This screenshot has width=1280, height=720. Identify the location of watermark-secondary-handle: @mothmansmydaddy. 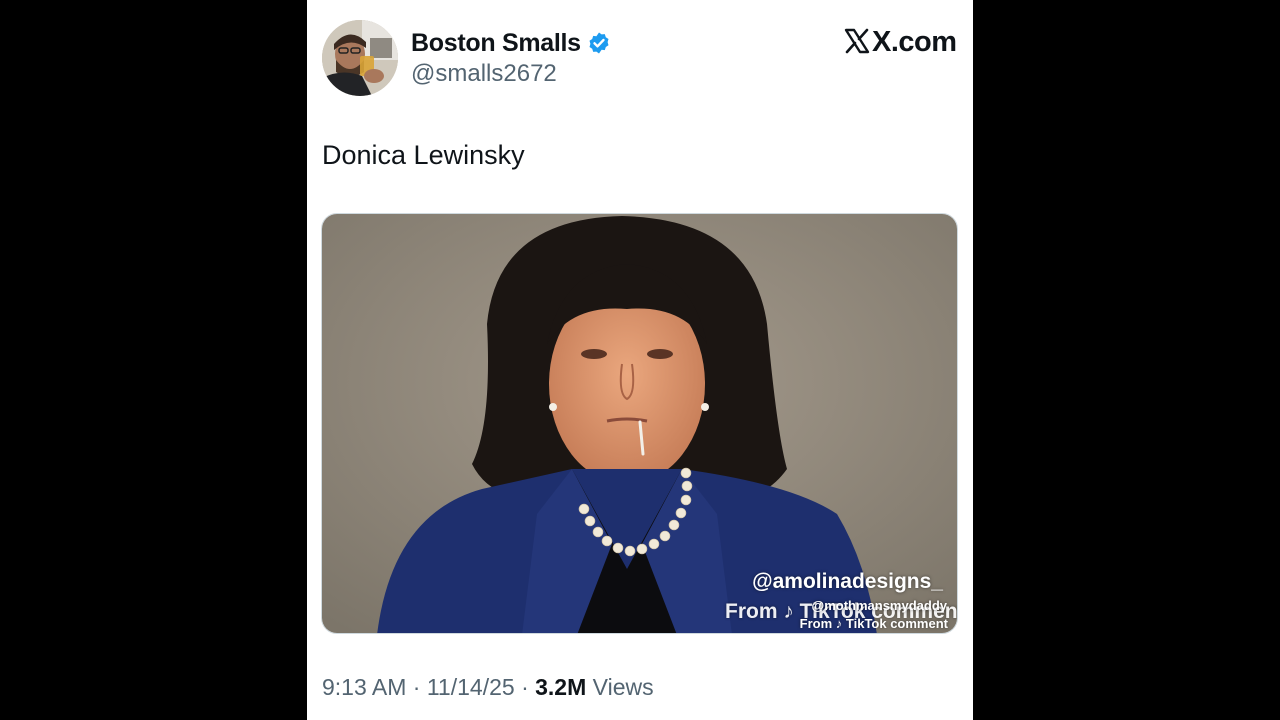
(879, 605).